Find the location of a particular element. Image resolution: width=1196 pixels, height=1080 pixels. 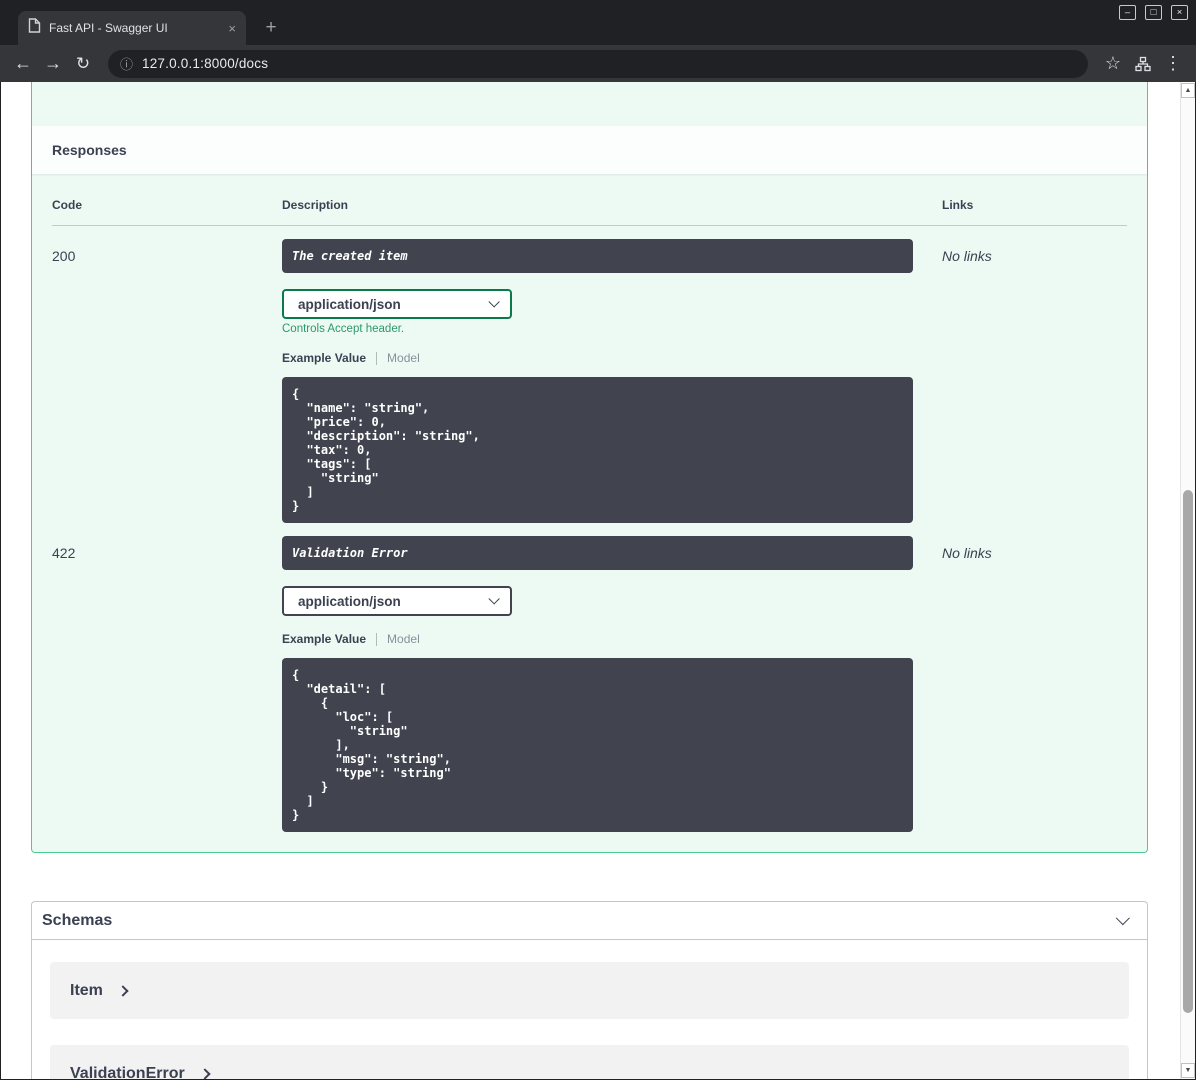

response-description-block: Validation Error is located at coordinates (597, 553).